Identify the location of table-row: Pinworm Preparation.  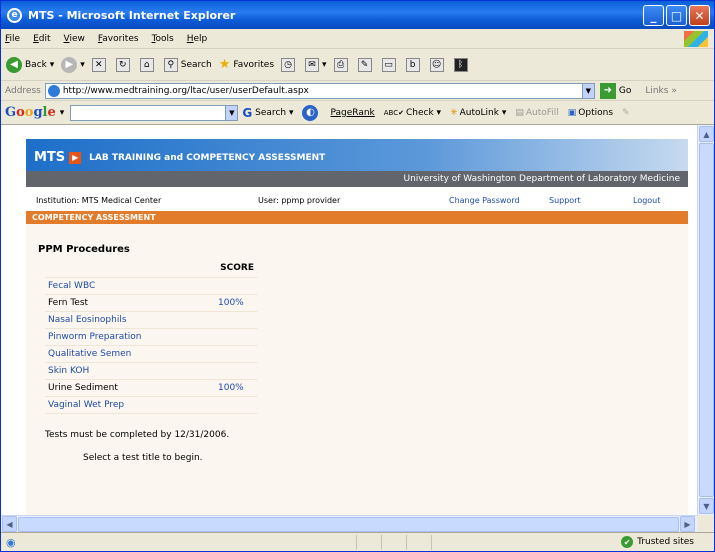
(151, 337).